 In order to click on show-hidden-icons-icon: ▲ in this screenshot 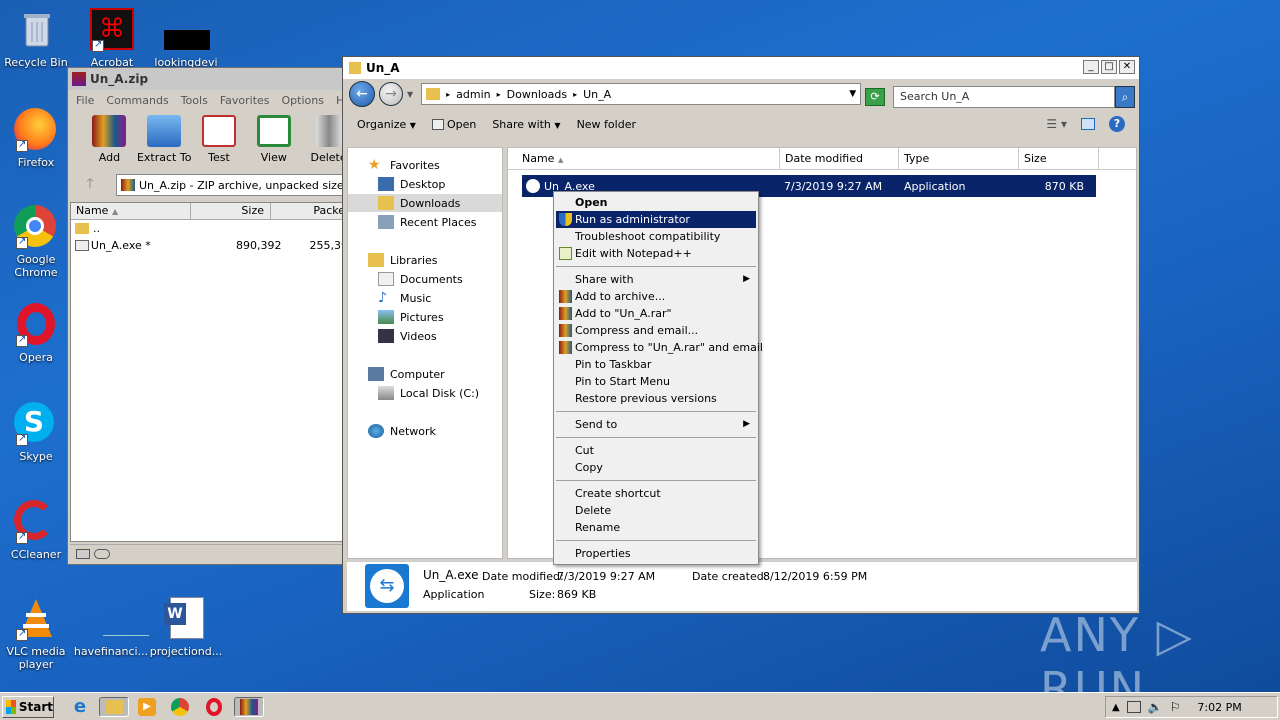, I will do `click(1116, 707)`.